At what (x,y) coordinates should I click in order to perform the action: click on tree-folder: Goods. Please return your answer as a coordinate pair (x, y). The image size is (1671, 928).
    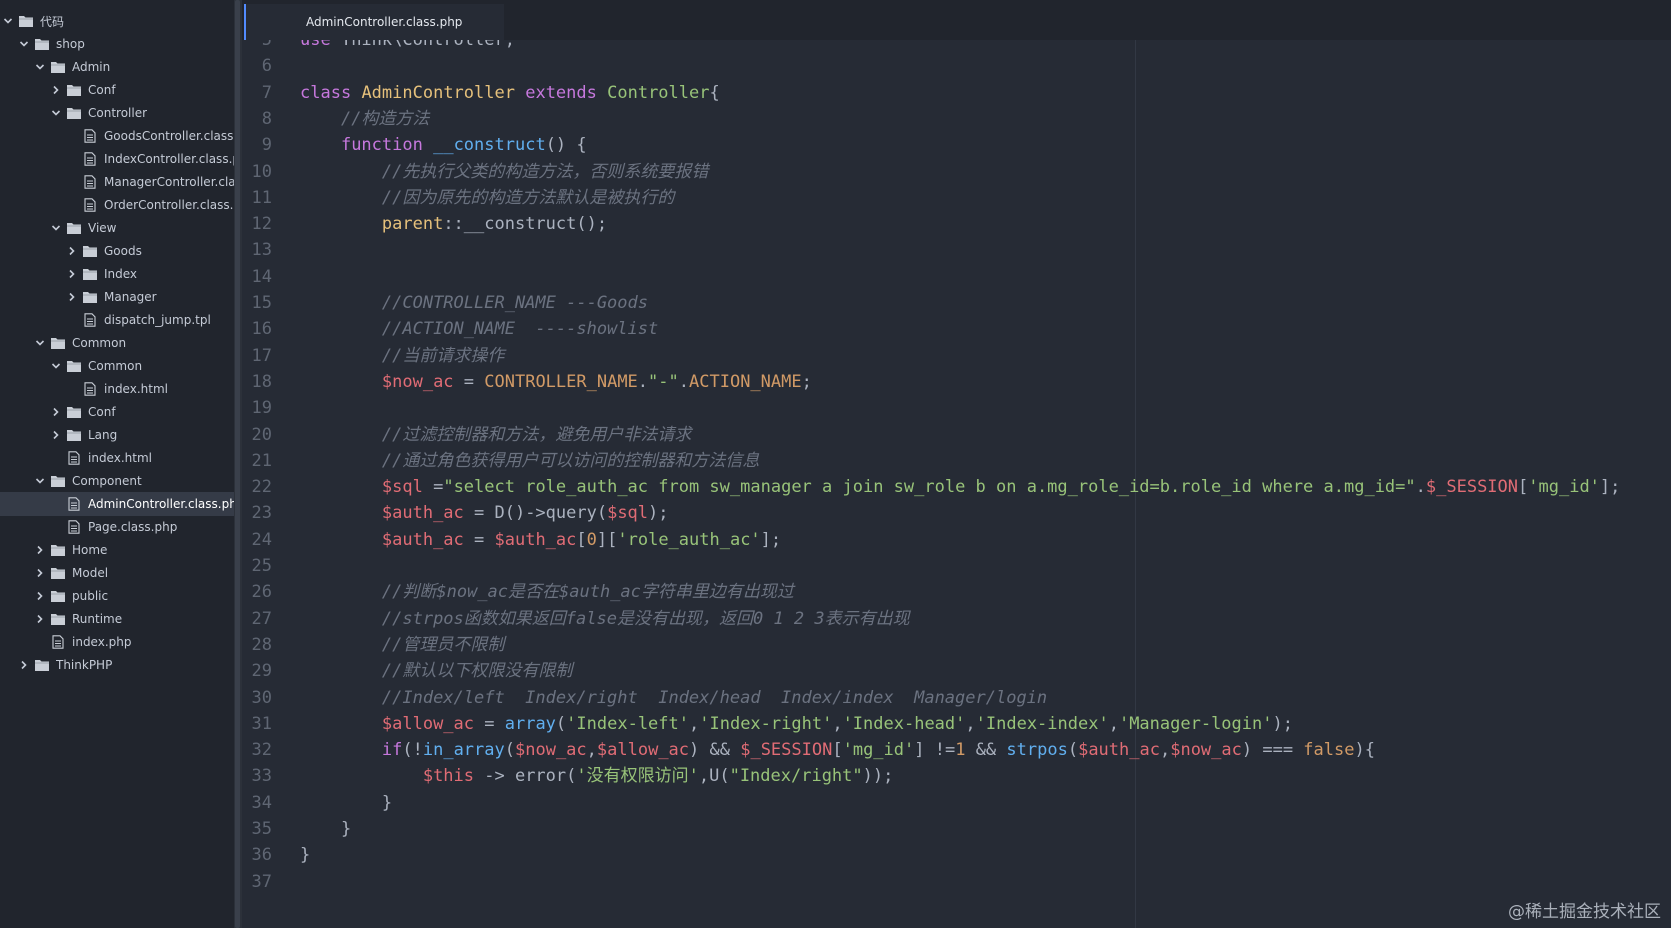
    Looking at the image, I should click on (117, 251).